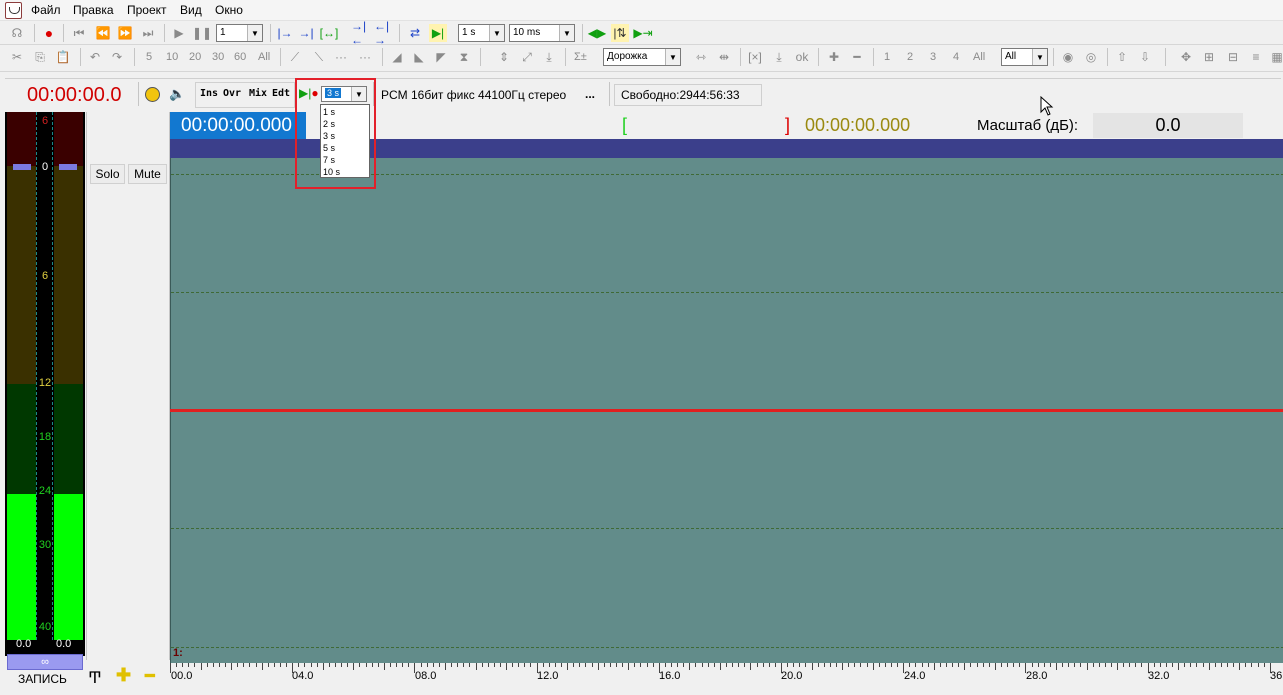  What do you see at coordinates (1168, 125) in the screenshot?
I see `scale-value: 0.0` at bounding box center [1168, 125].